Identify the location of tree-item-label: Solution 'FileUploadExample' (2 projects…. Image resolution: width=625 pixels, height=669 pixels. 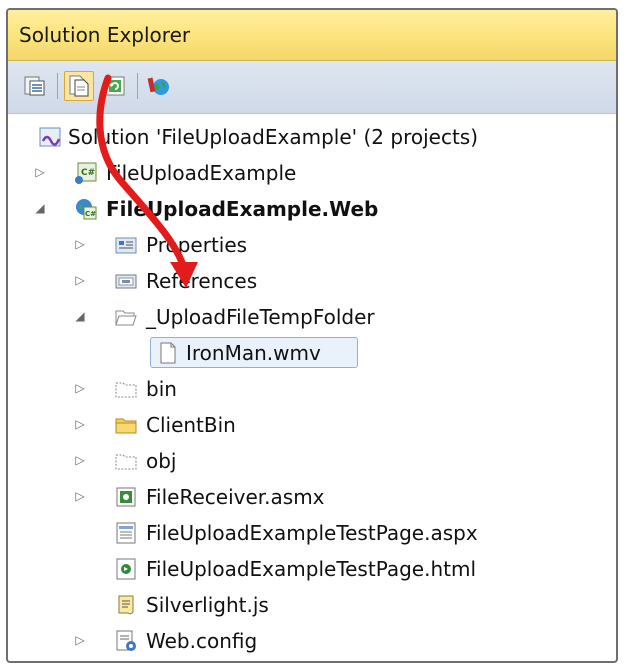
(273, 137).